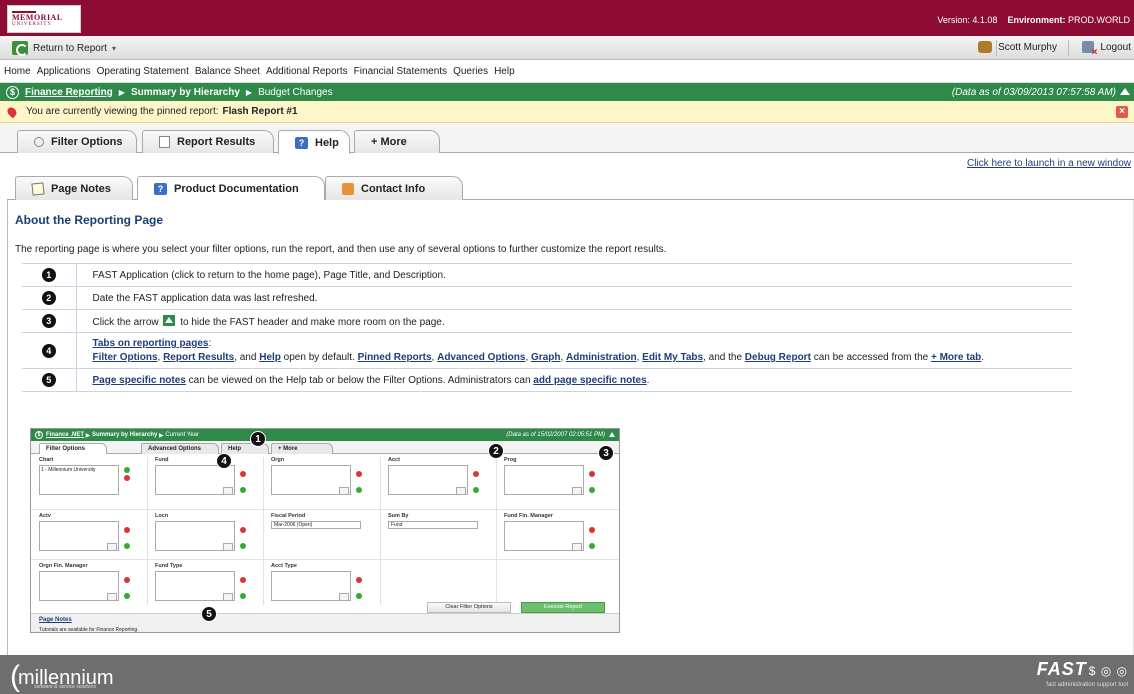  I want to click on toolbar: Return to Report ▾ Scott Murphy Logout, so click(567, 48).